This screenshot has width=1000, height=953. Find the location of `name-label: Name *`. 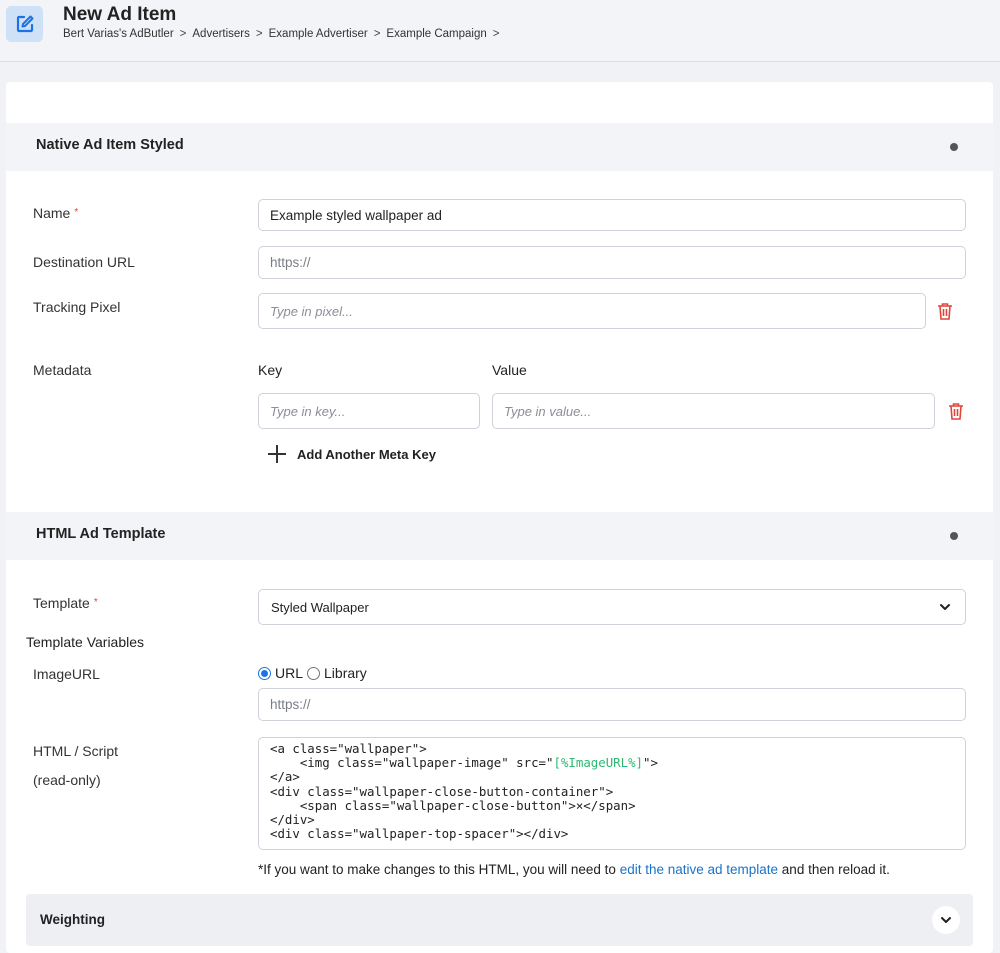

name-label: Name * is located at coordinates (55, 213).